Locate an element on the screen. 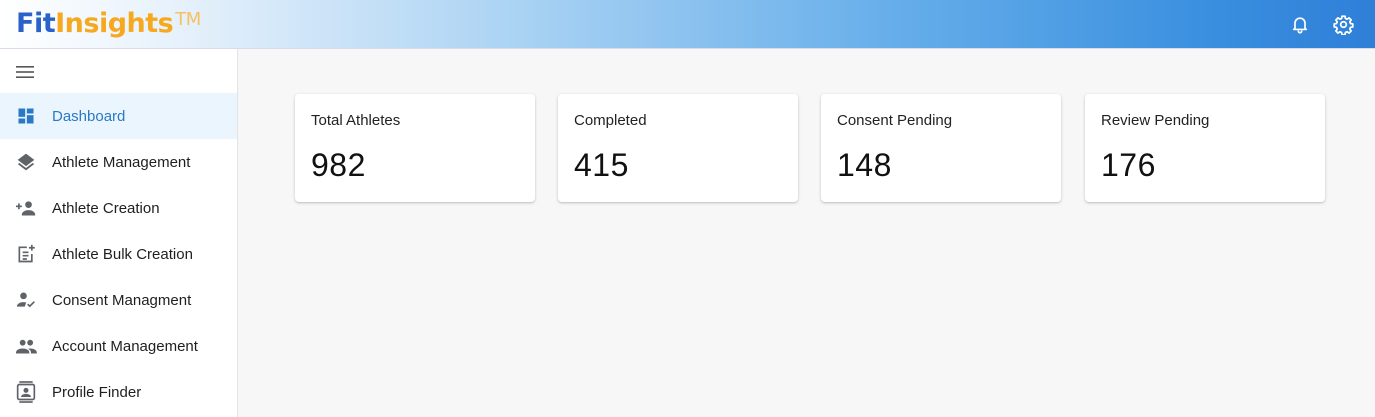 This screenshot has width=1375, height=417. sidebar-item-consent-managment: Consent Managment is located at coordinates (118, 300).